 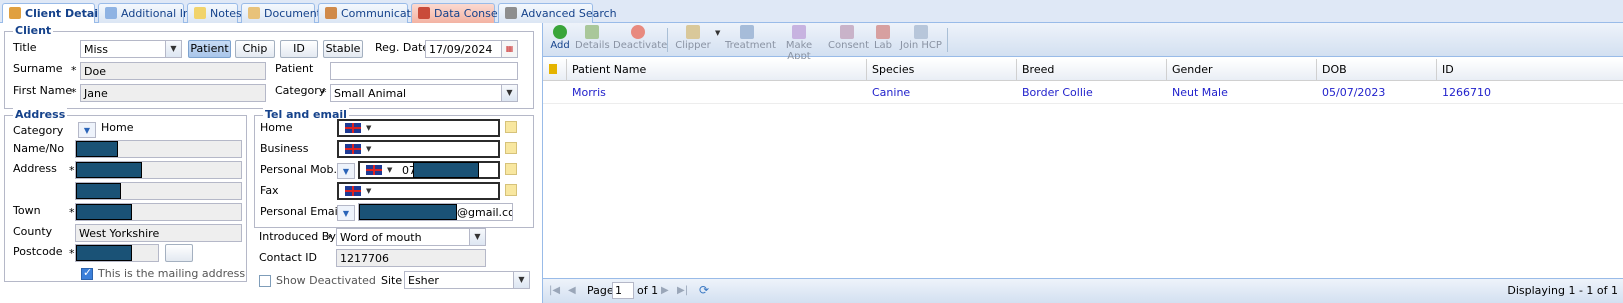 I want to click on column-breed: Breed, so click(x=1092, y=70).